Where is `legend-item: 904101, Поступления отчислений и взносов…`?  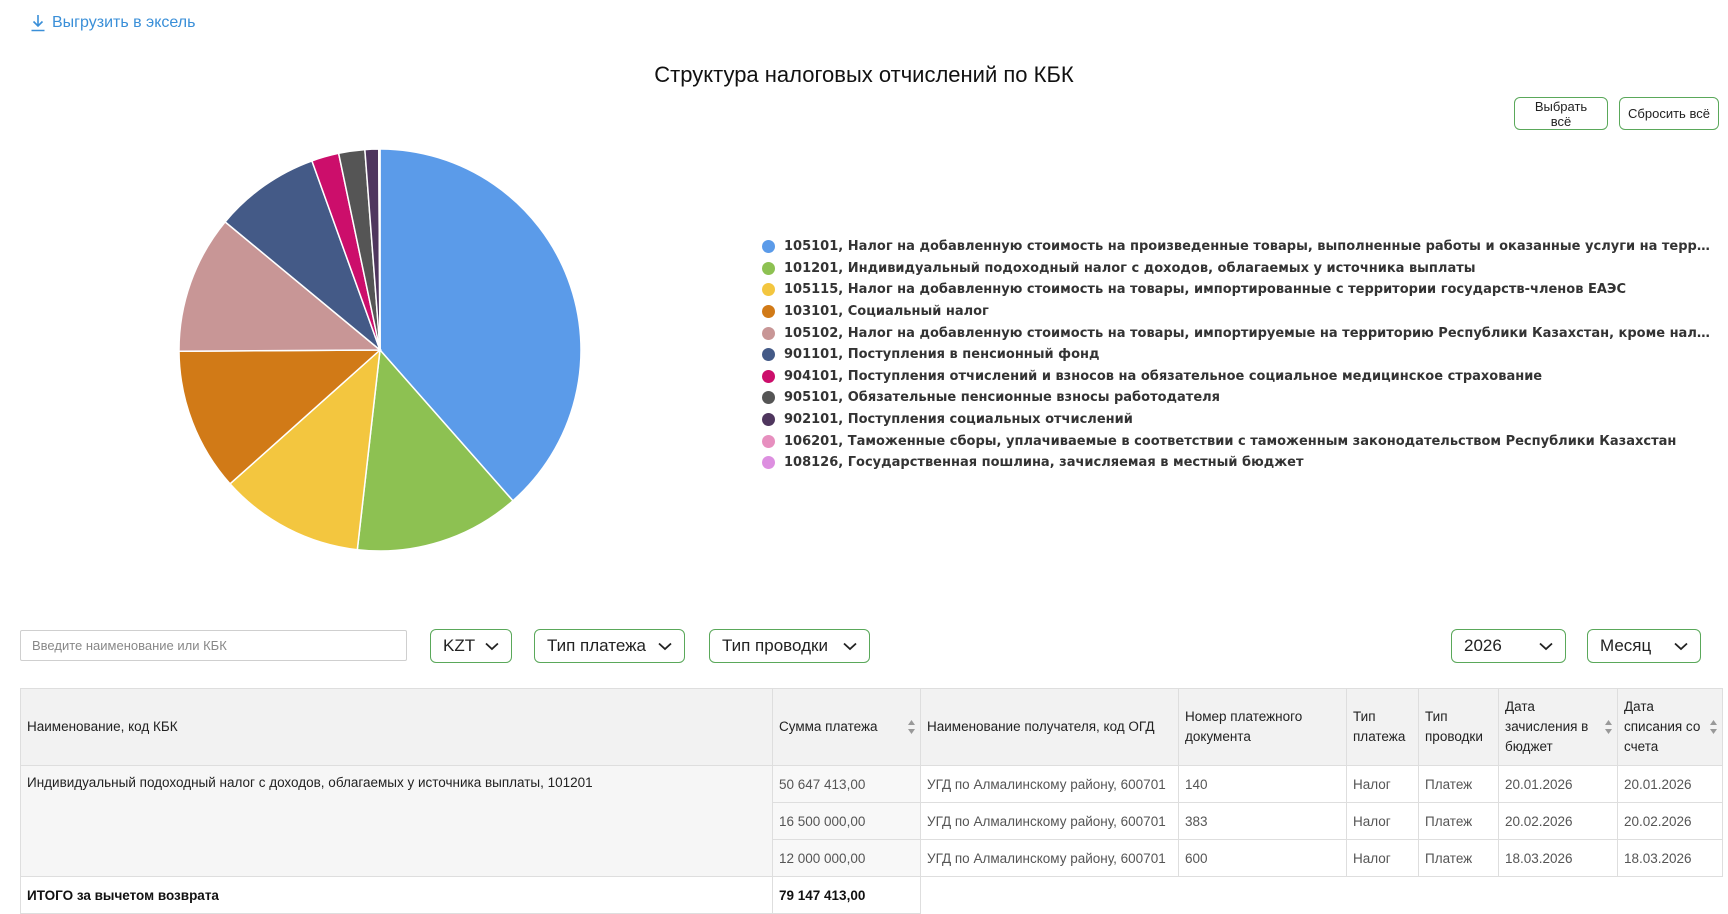 legend-item: 904101, Поступления отчислений и взносов… is located at coordinates (1237, 377).